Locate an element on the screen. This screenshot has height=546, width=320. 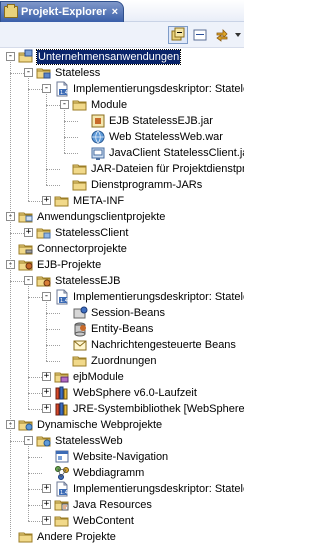
tree-item-label: StatelessWeb is located at coordinates (89, 441).